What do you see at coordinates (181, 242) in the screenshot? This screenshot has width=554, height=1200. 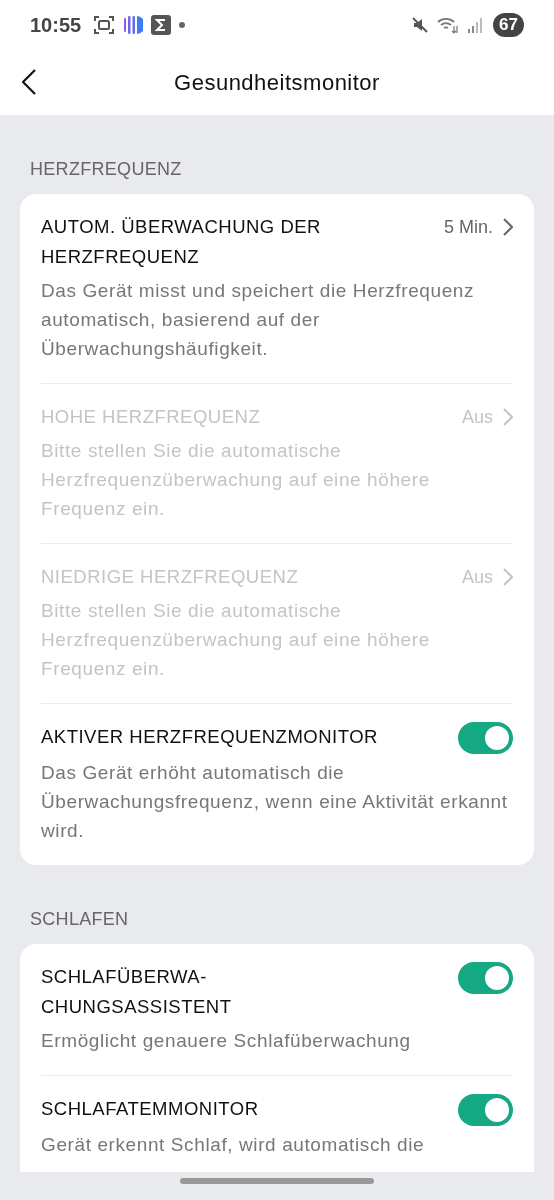 I see `setting-title: AUTOM. ÜBERWACHUNG DER HERZFREQUENZ` at bounding box center [181, 242].